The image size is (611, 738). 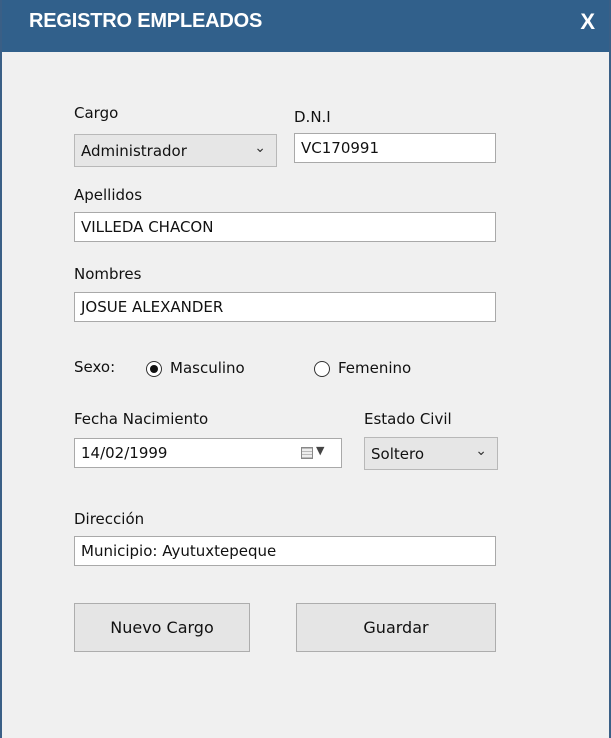 I want to click on masculino-label: Masculino, so click(x=207, y=368).